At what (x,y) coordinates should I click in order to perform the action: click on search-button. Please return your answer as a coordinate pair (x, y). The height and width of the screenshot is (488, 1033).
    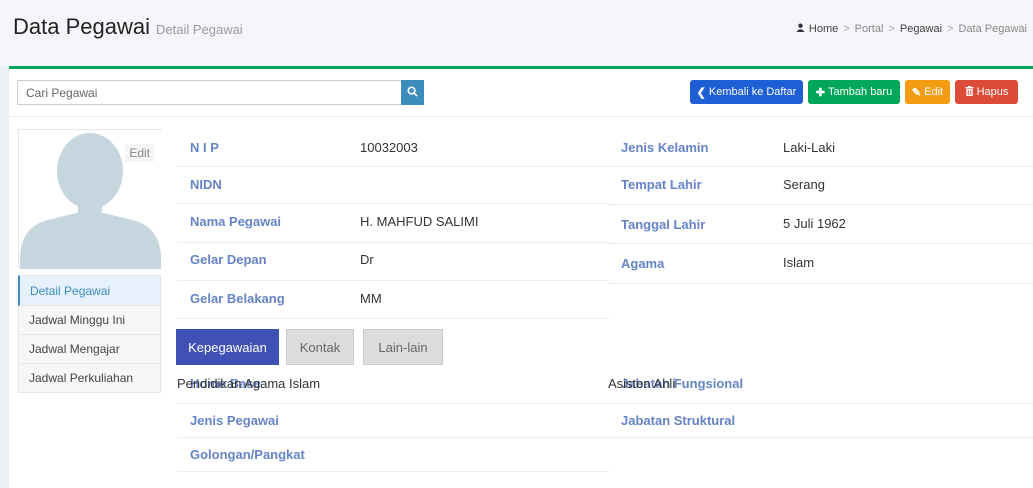
    Looking at the image, I should click on (412, 92).